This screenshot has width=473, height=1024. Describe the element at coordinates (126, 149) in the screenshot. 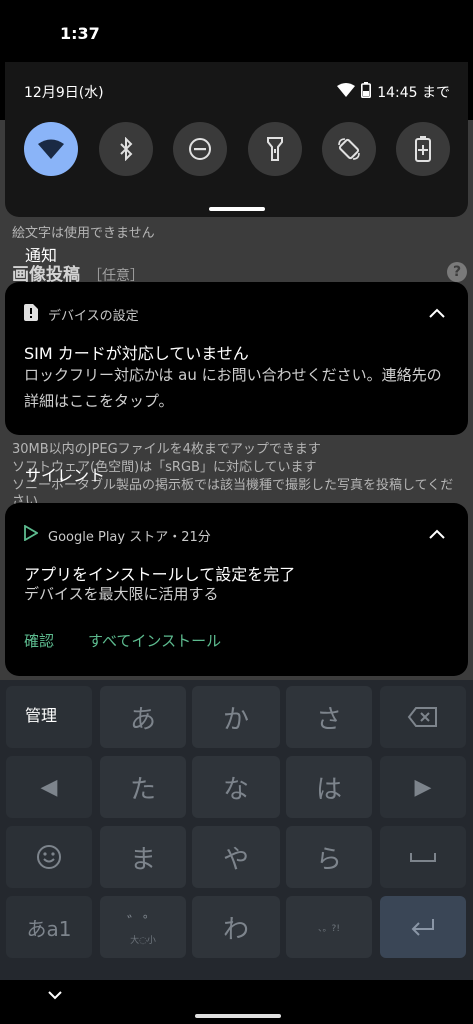

I see `bluetooth-icon` at that location.